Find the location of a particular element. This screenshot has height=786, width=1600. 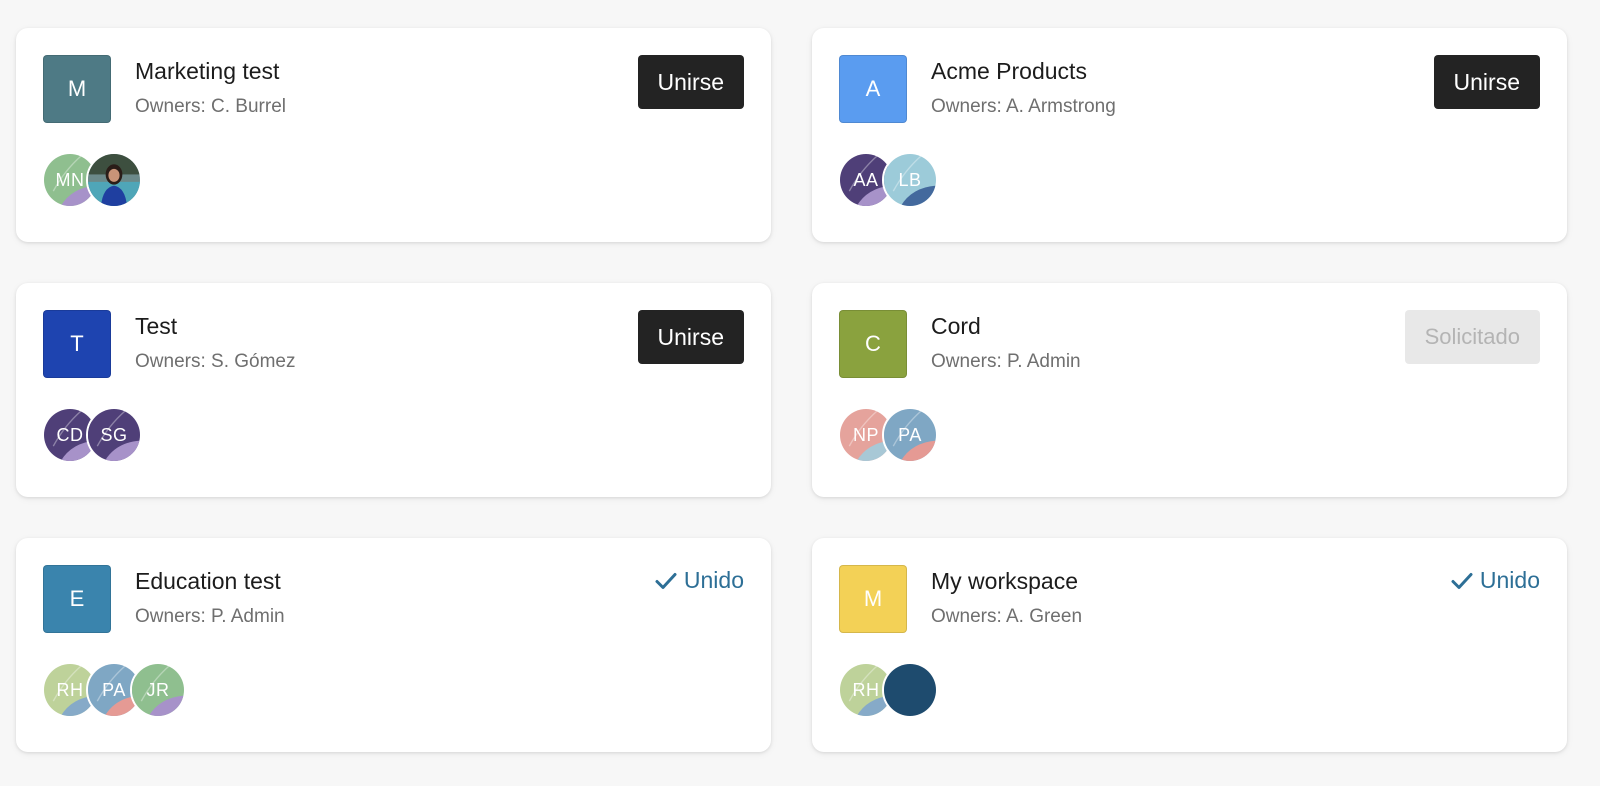

workspace-owners: Owners: A. Armstrong is located at coordinates (1023, 106).